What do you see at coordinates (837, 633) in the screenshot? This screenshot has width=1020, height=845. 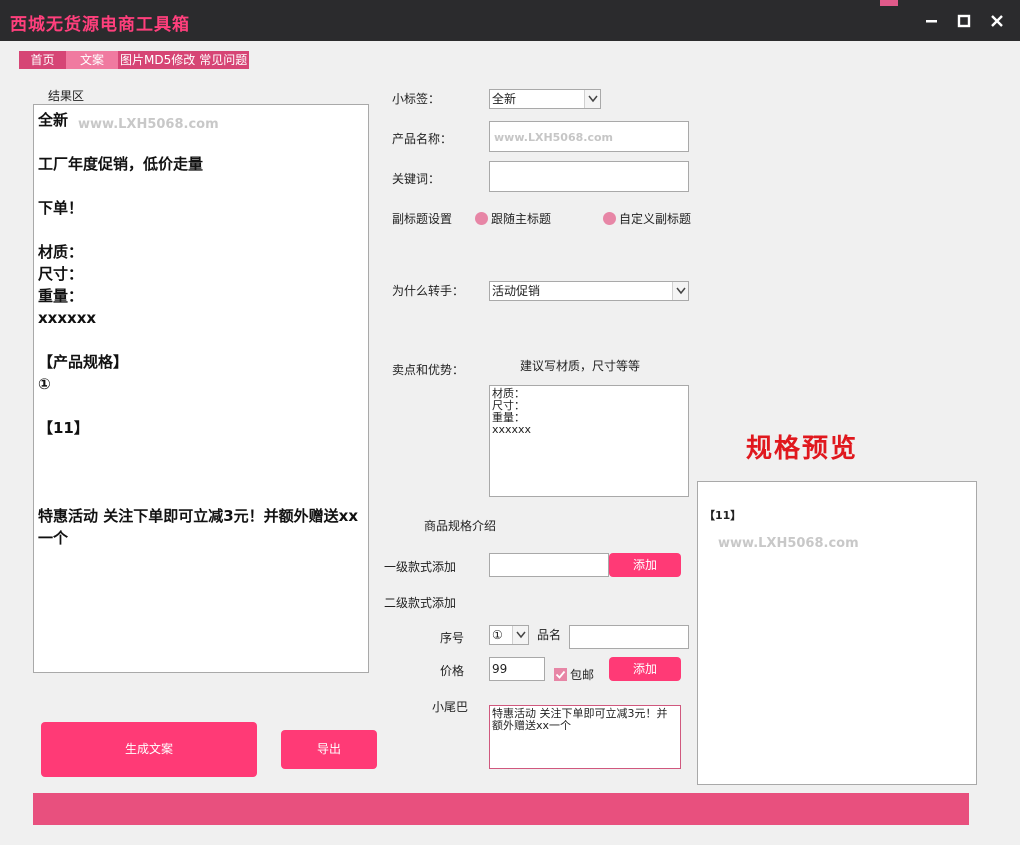 I see `preview-area: 【11】 www.LXH5068.com` at bounding box center [837, 633].